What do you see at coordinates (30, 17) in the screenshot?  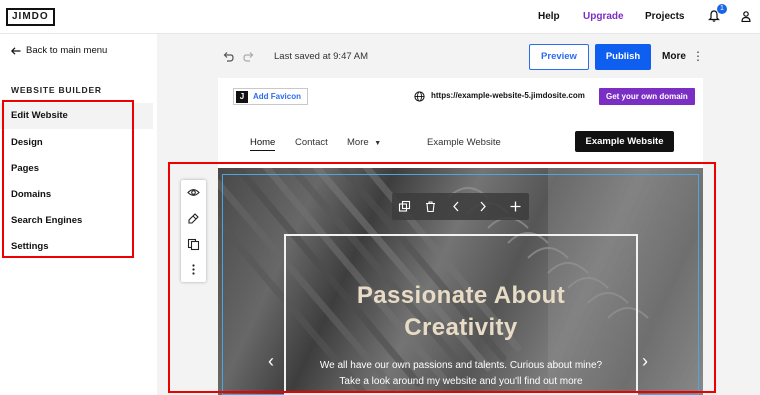 I see `jimdo-logo: JIMDO` at bounding box center [30, 17].